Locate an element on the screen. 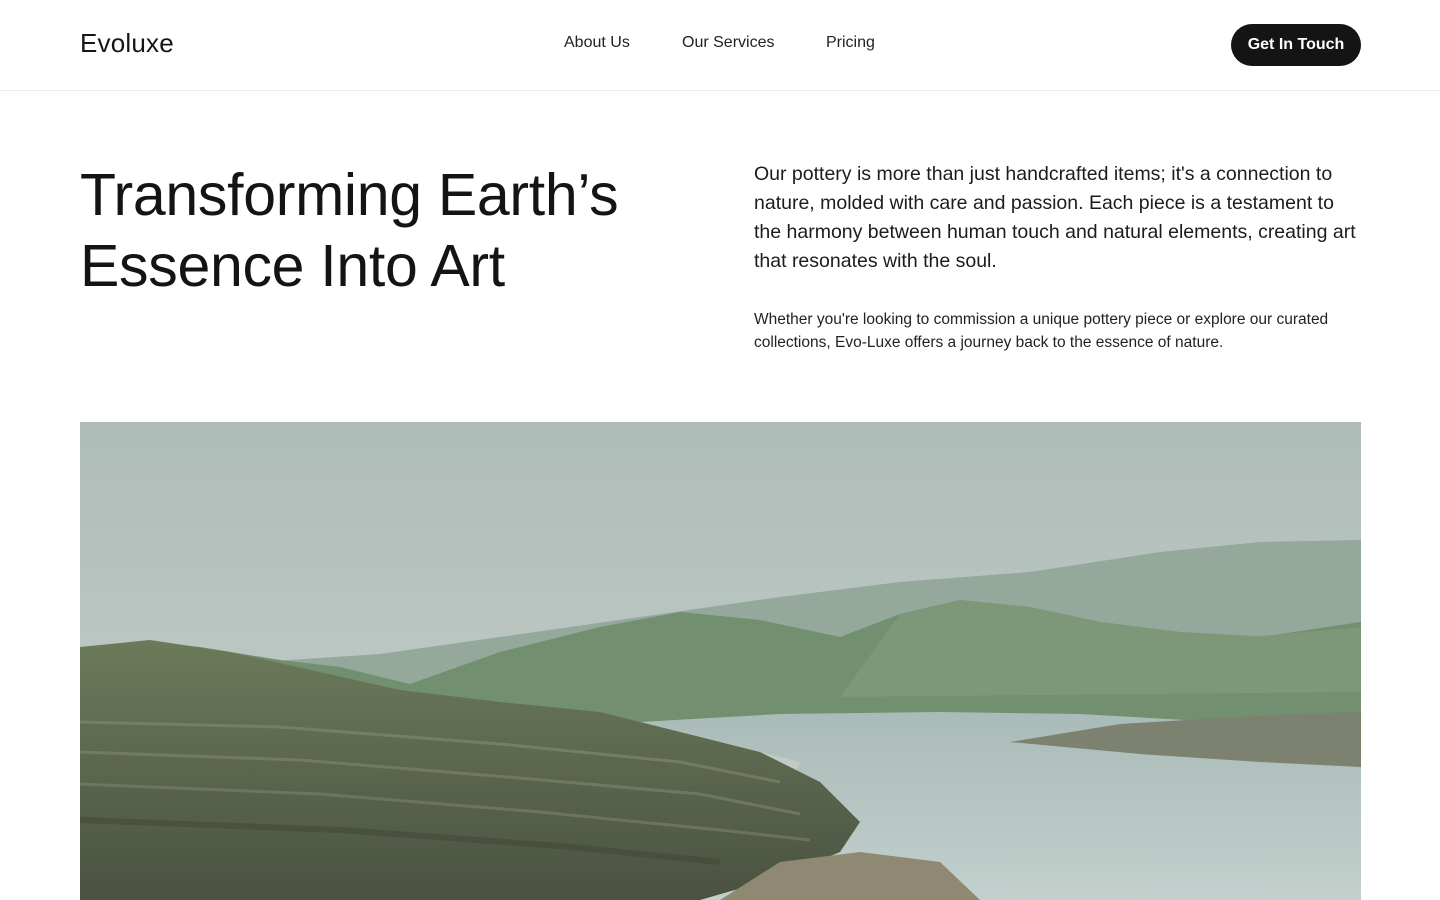  main-nav: About Us Our Services Pricing is located at coordinates (720, 45).